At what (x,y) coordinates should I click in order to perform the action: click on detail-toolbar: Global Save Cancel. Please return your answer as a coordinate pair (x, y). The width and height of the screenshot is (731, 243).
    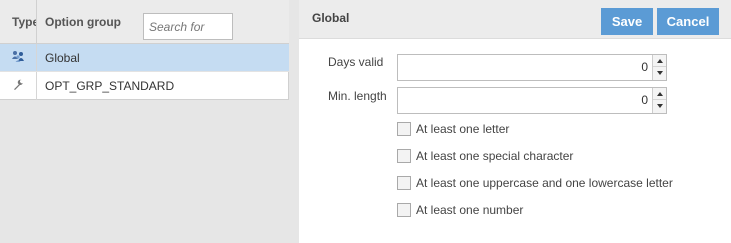
    Looking at the image, I should click on (515, 19).